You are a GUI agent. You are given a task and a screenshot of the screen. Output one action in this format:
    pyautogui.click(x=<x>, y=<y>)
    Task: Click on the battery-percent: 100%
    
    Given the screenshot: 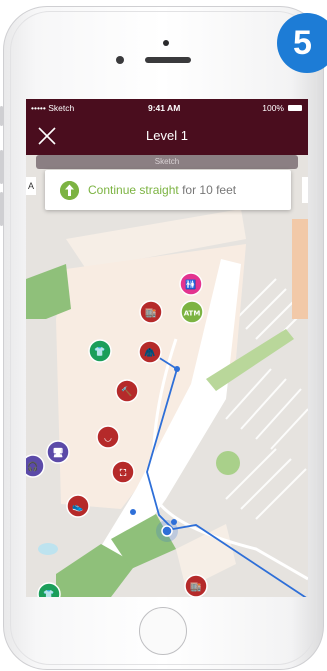 What is the action you would take?
    pyautogui.click(x=273, y=108)
    